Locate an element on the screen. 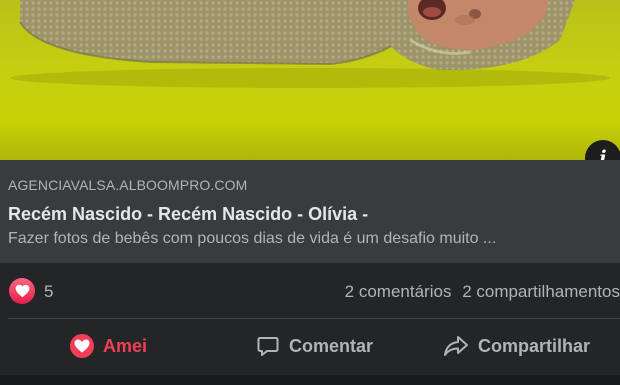 Image resolution: width=620 pixels, height=385 pixels. engagement-counts: 2 comentários 2 compartilhamentos is located at coordinates (482, 292).